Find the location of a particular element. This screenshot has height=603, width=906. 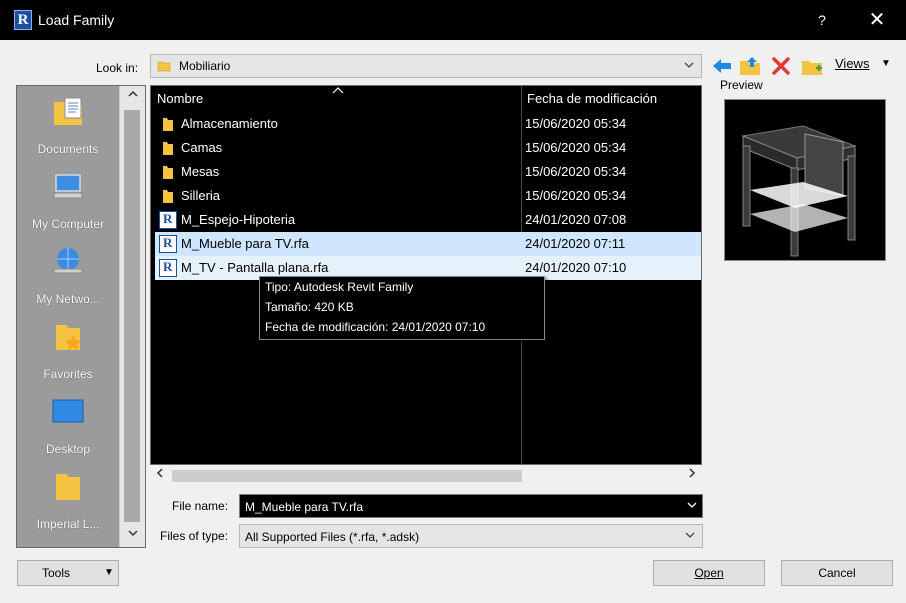

scroll-right-icon is located at coordinates (692, 475).